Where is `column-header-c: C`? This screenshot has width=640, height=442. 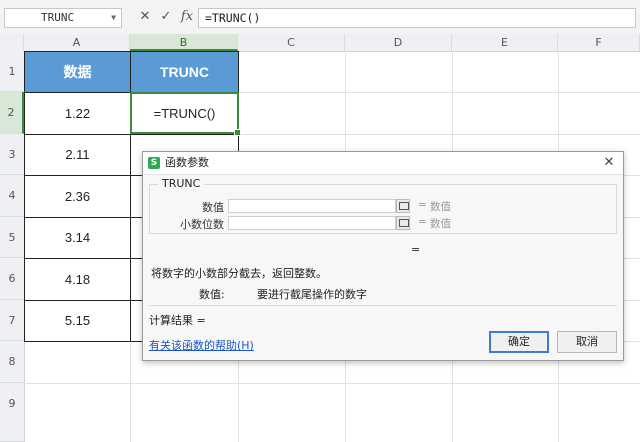
column-header-c: C is located at coordinates (291, 42).